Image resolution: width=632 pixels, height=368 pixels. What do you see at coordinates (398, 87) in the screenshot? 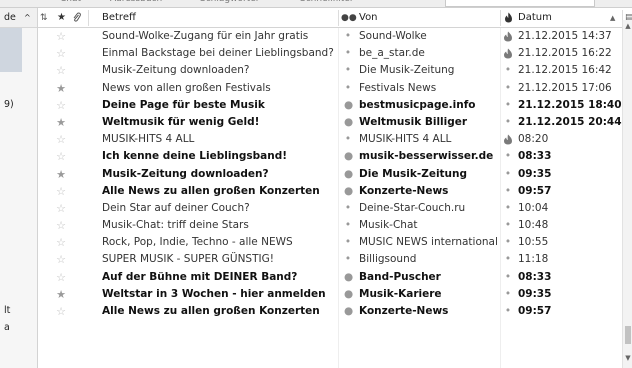
I see `message-sender: Festivals News` at bounding box center [398, 87].